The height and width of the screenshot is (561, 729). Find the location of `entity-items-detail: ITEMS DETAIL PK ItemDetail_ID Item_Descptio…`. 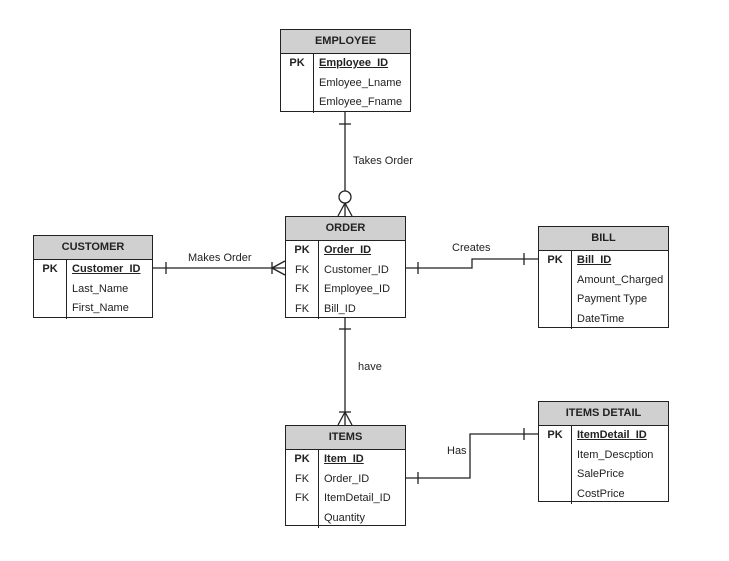

entity-items-detail: ITEMS DETAIL PK ItemDetail_ID Item_Descptio… is located at coordinates (603, 452).